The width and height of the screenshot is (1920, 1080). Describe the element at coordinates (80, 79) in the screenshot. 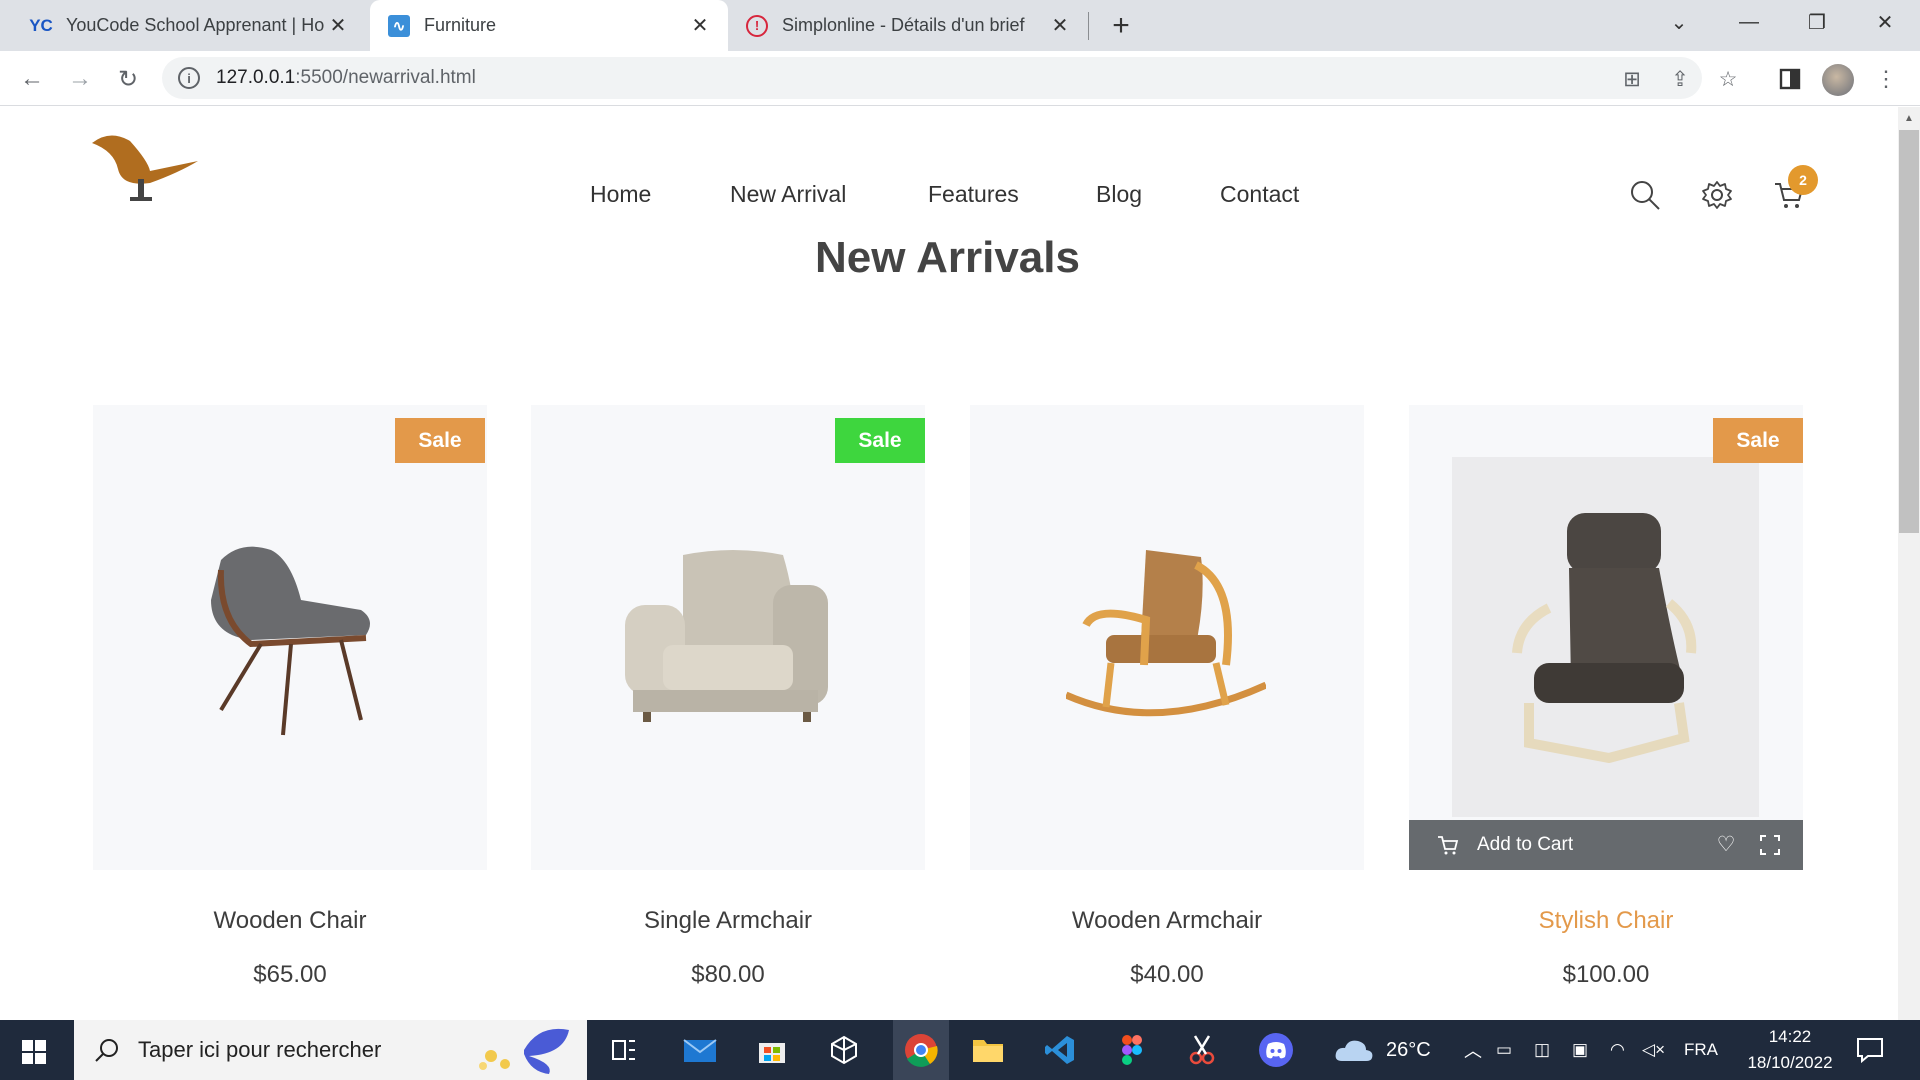

I see `forward-arrow-icon: →` at that location.